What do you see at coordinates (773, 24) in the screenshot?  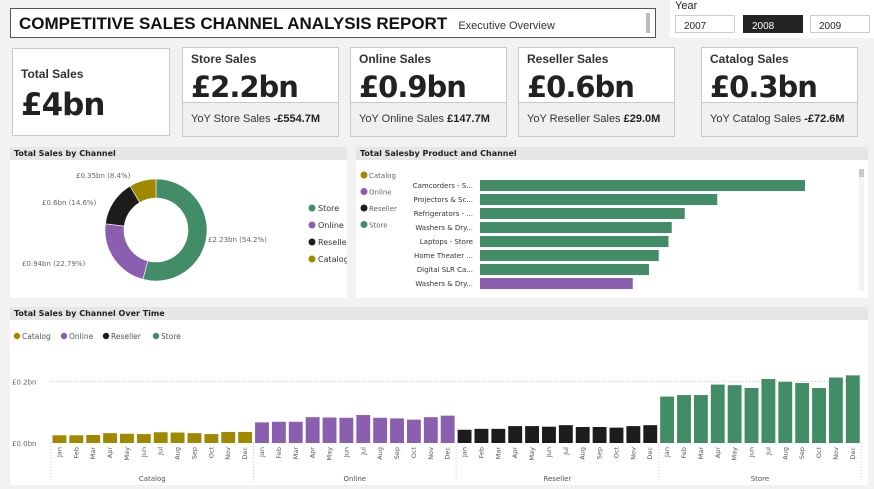 I see `year-option-2008: 2008` at bounding box center [773, 24].